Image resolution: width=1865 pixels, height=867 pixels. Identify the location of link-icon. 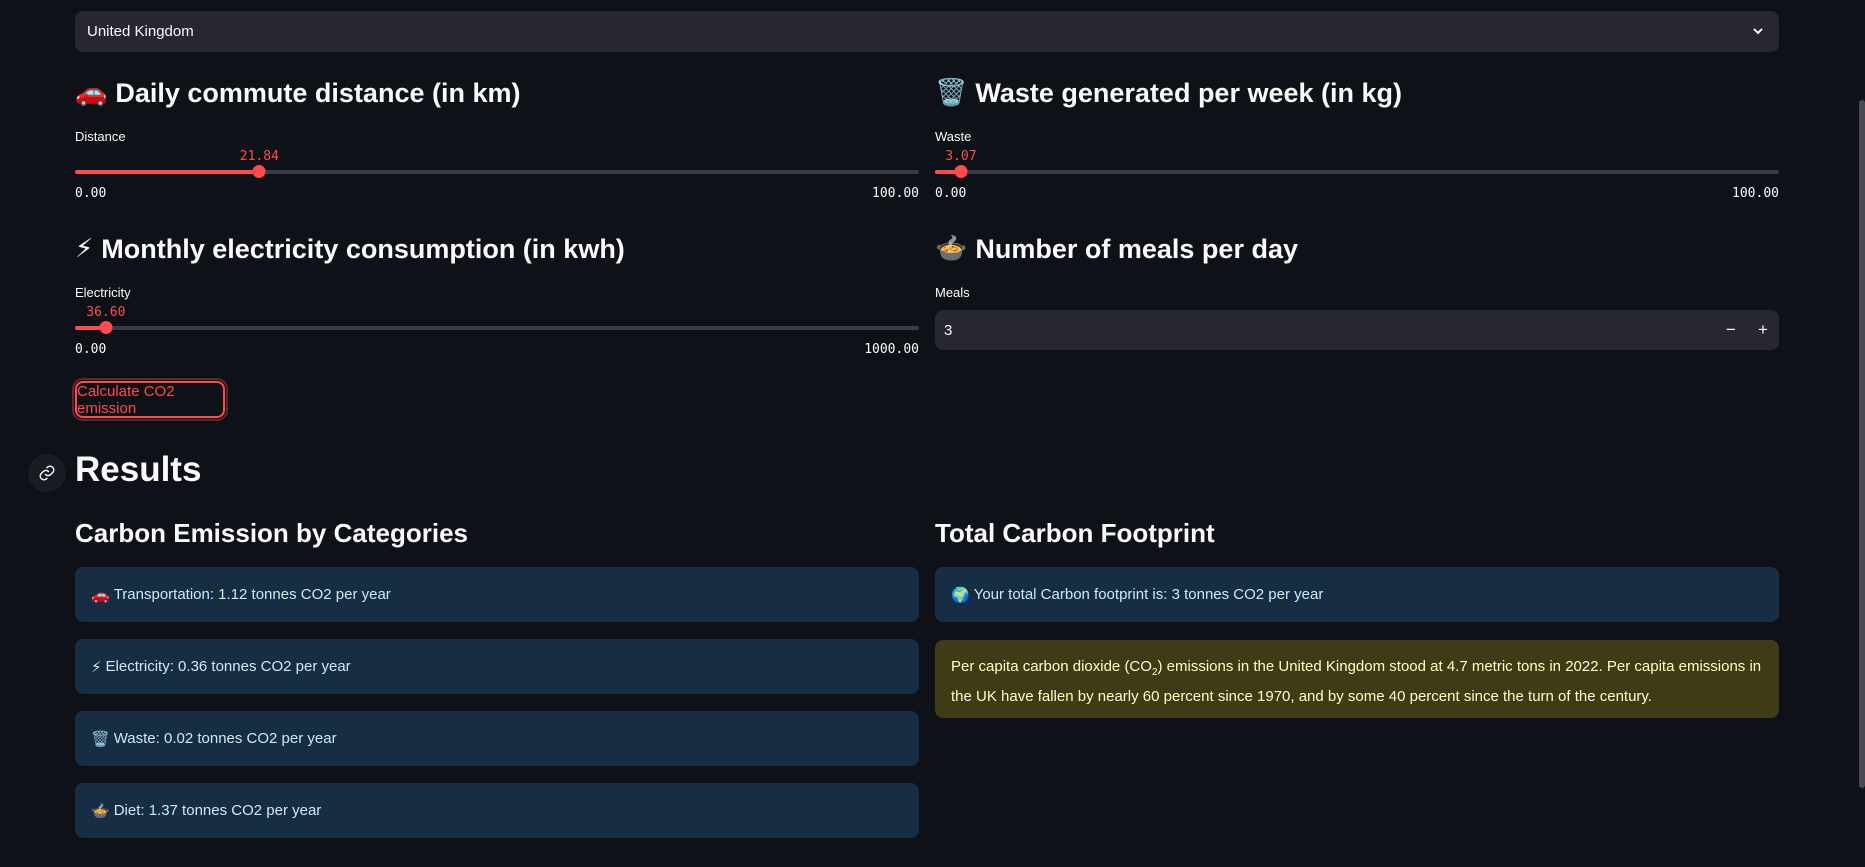
(47, 473).